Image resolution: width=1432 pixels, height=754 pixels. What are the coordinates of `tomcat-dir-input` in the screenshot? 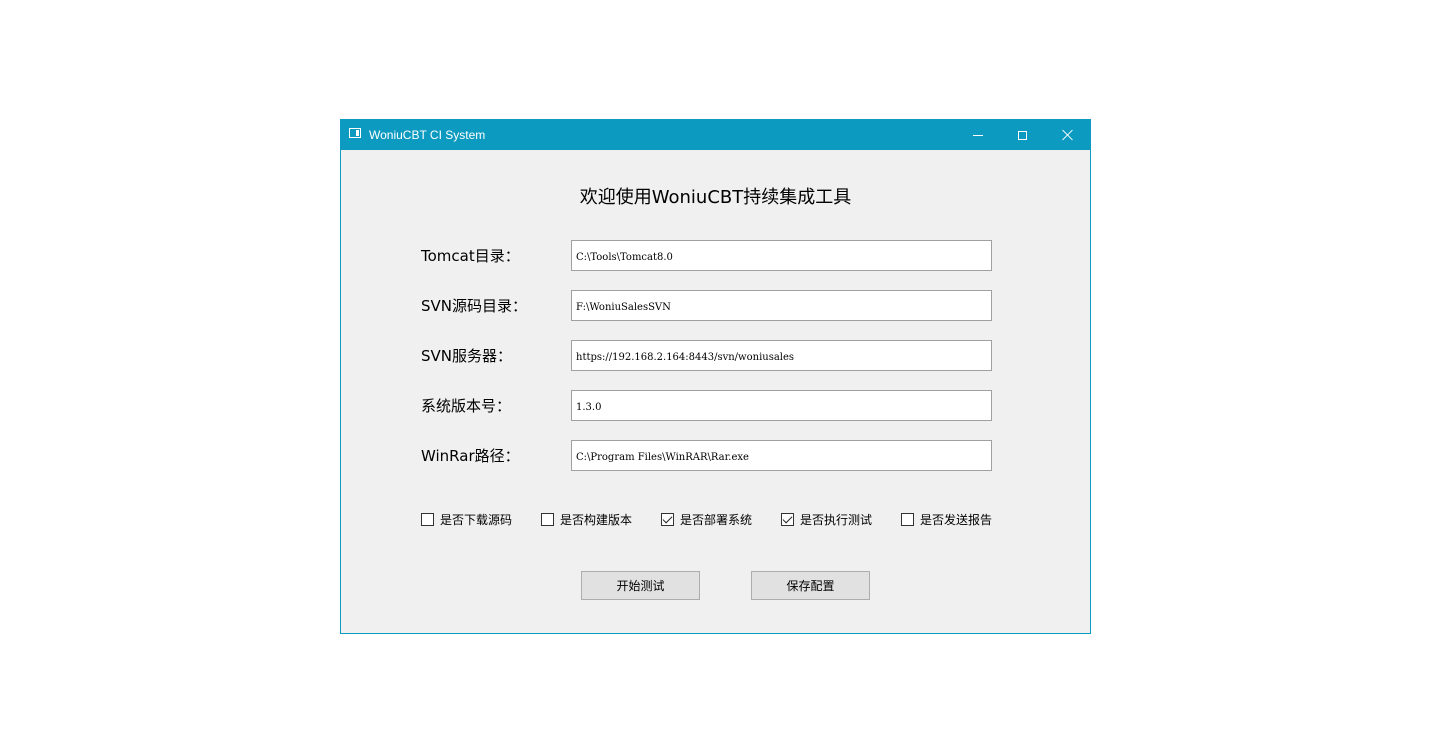 It's located at (781, 255).